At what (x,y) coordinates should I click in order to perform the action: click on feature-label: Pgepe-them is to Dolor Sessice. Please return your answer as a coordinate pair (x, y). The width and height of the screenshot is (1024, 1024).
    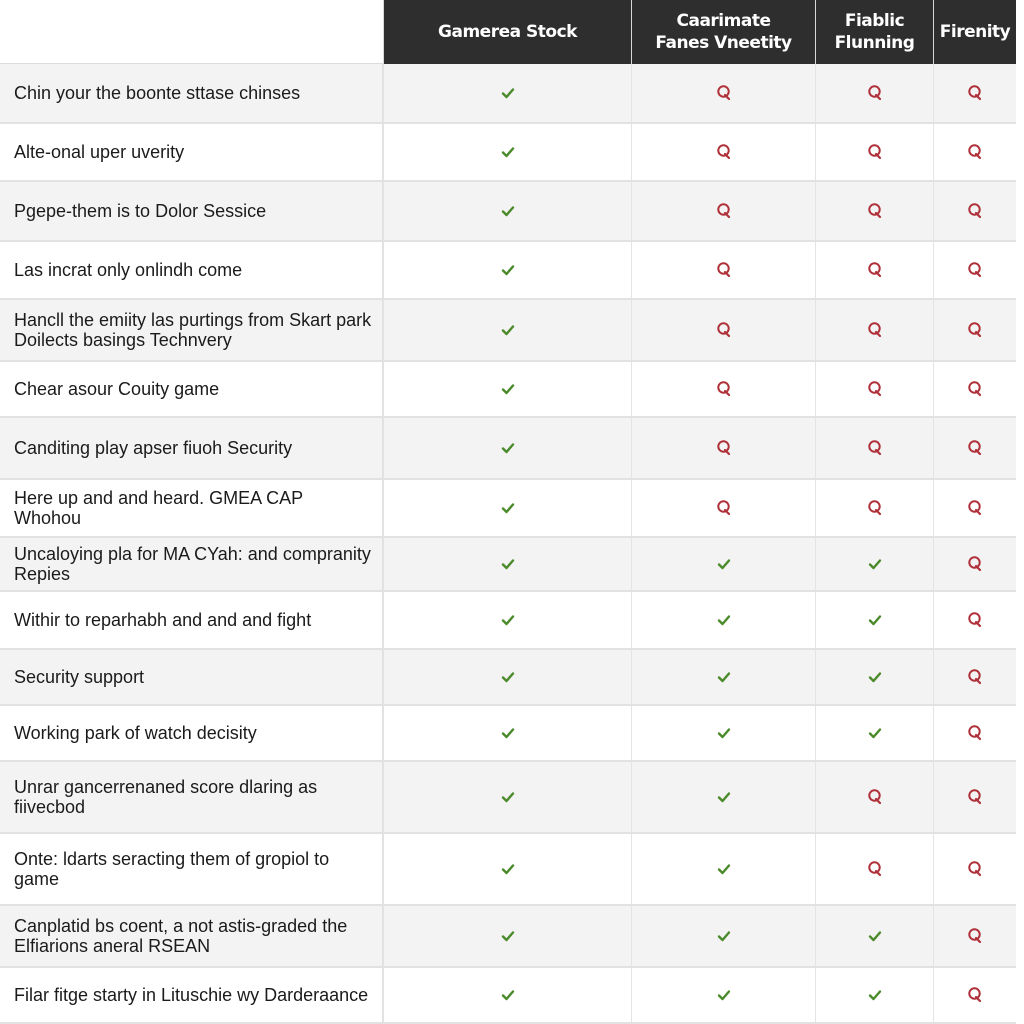
    Looking at the image, I should click on (191, 212).